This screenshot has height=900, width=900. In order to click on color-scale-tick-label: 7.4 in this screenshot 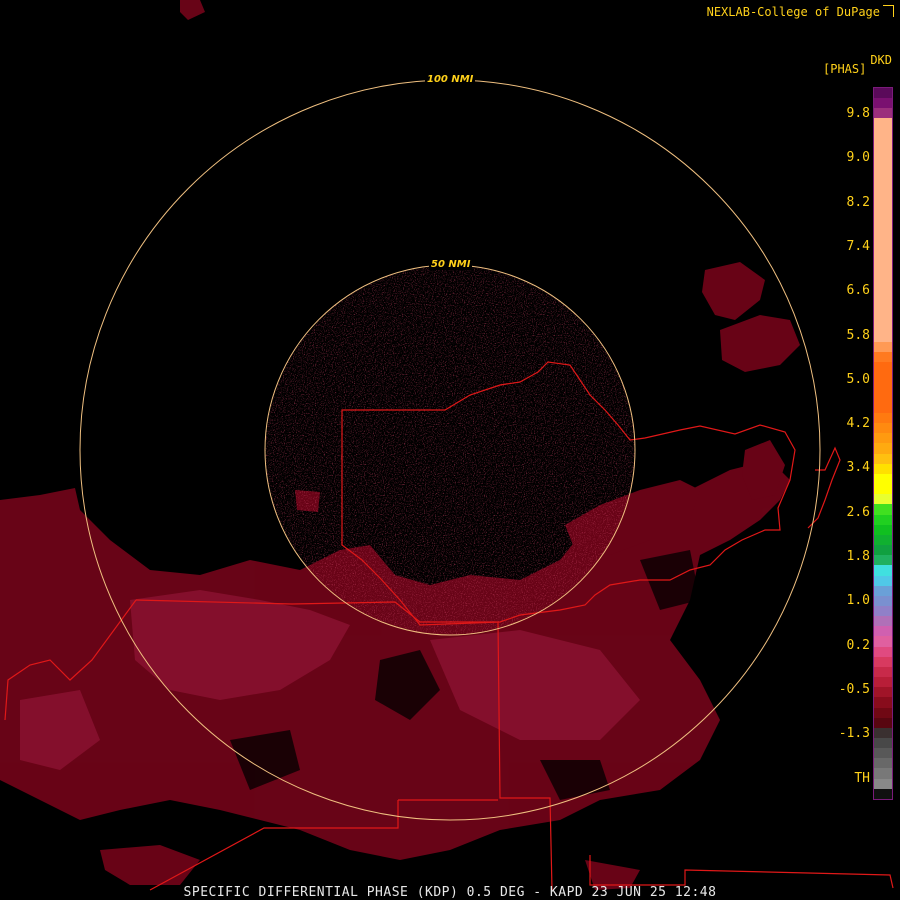, I will do `click(858, 246)`.